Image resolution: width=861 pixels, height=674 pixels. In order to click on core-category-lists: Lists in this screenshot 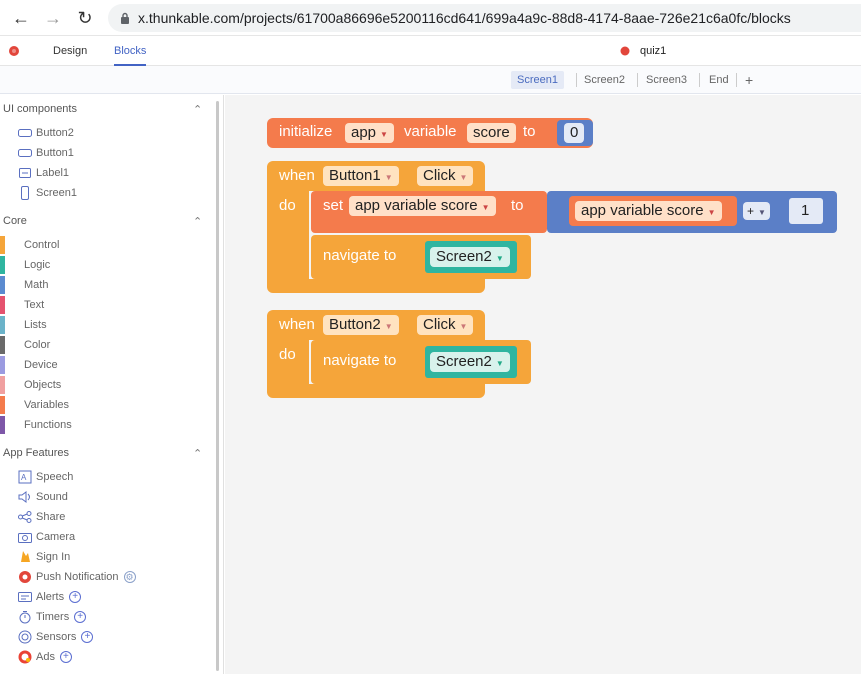, I will do `click(23, 325)`.